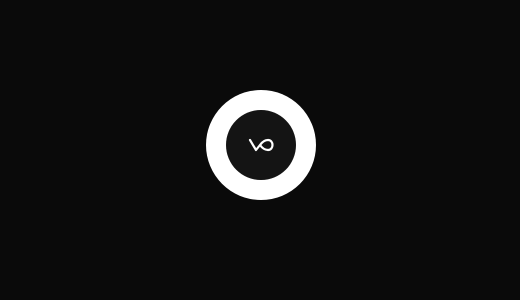 The height and width of the screenshot is (300, 520). I want to click on infinity-button-core, so click(261, 145).